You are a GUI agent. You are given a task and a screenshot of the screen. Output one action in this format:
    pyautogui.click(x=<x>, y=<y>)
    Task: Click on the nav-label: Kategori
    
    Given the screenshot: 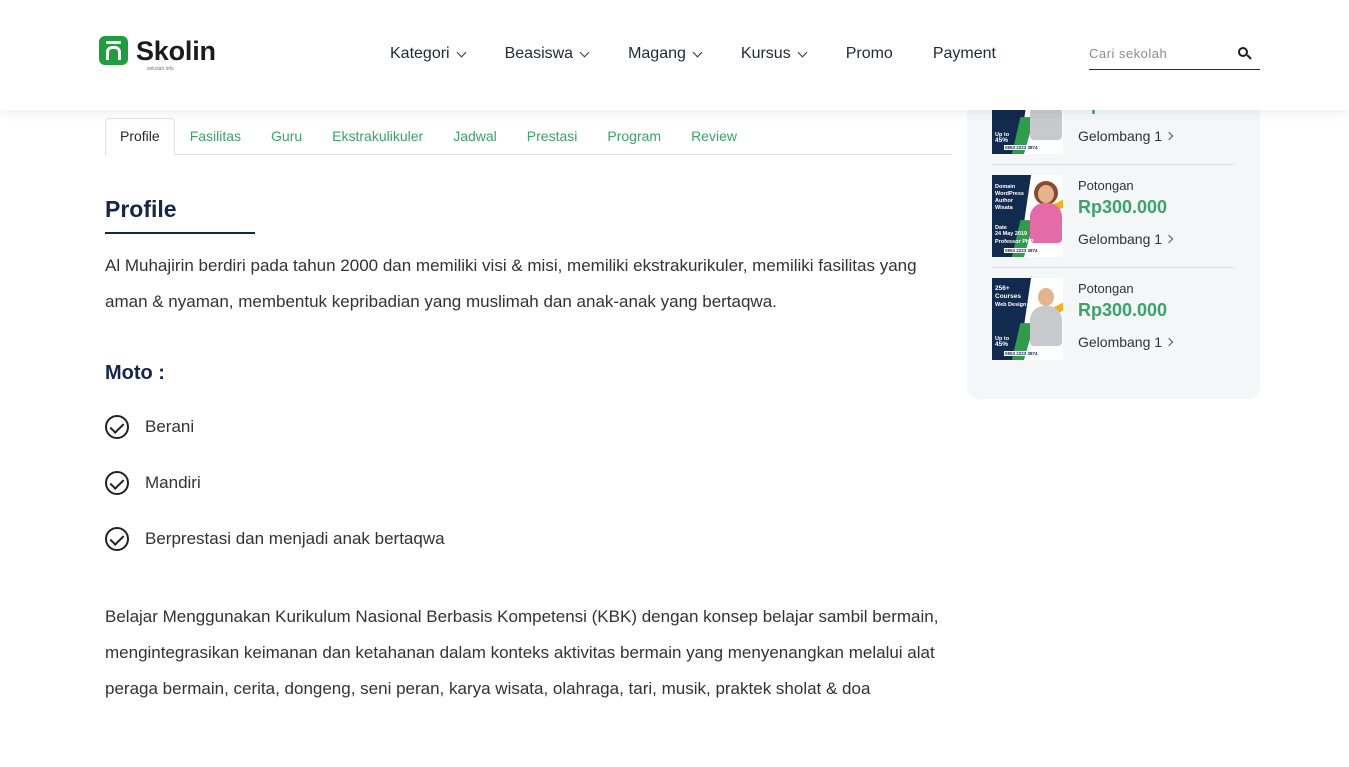 What is the action you would take?
    pyautogui.click(x=420, y=53)
    